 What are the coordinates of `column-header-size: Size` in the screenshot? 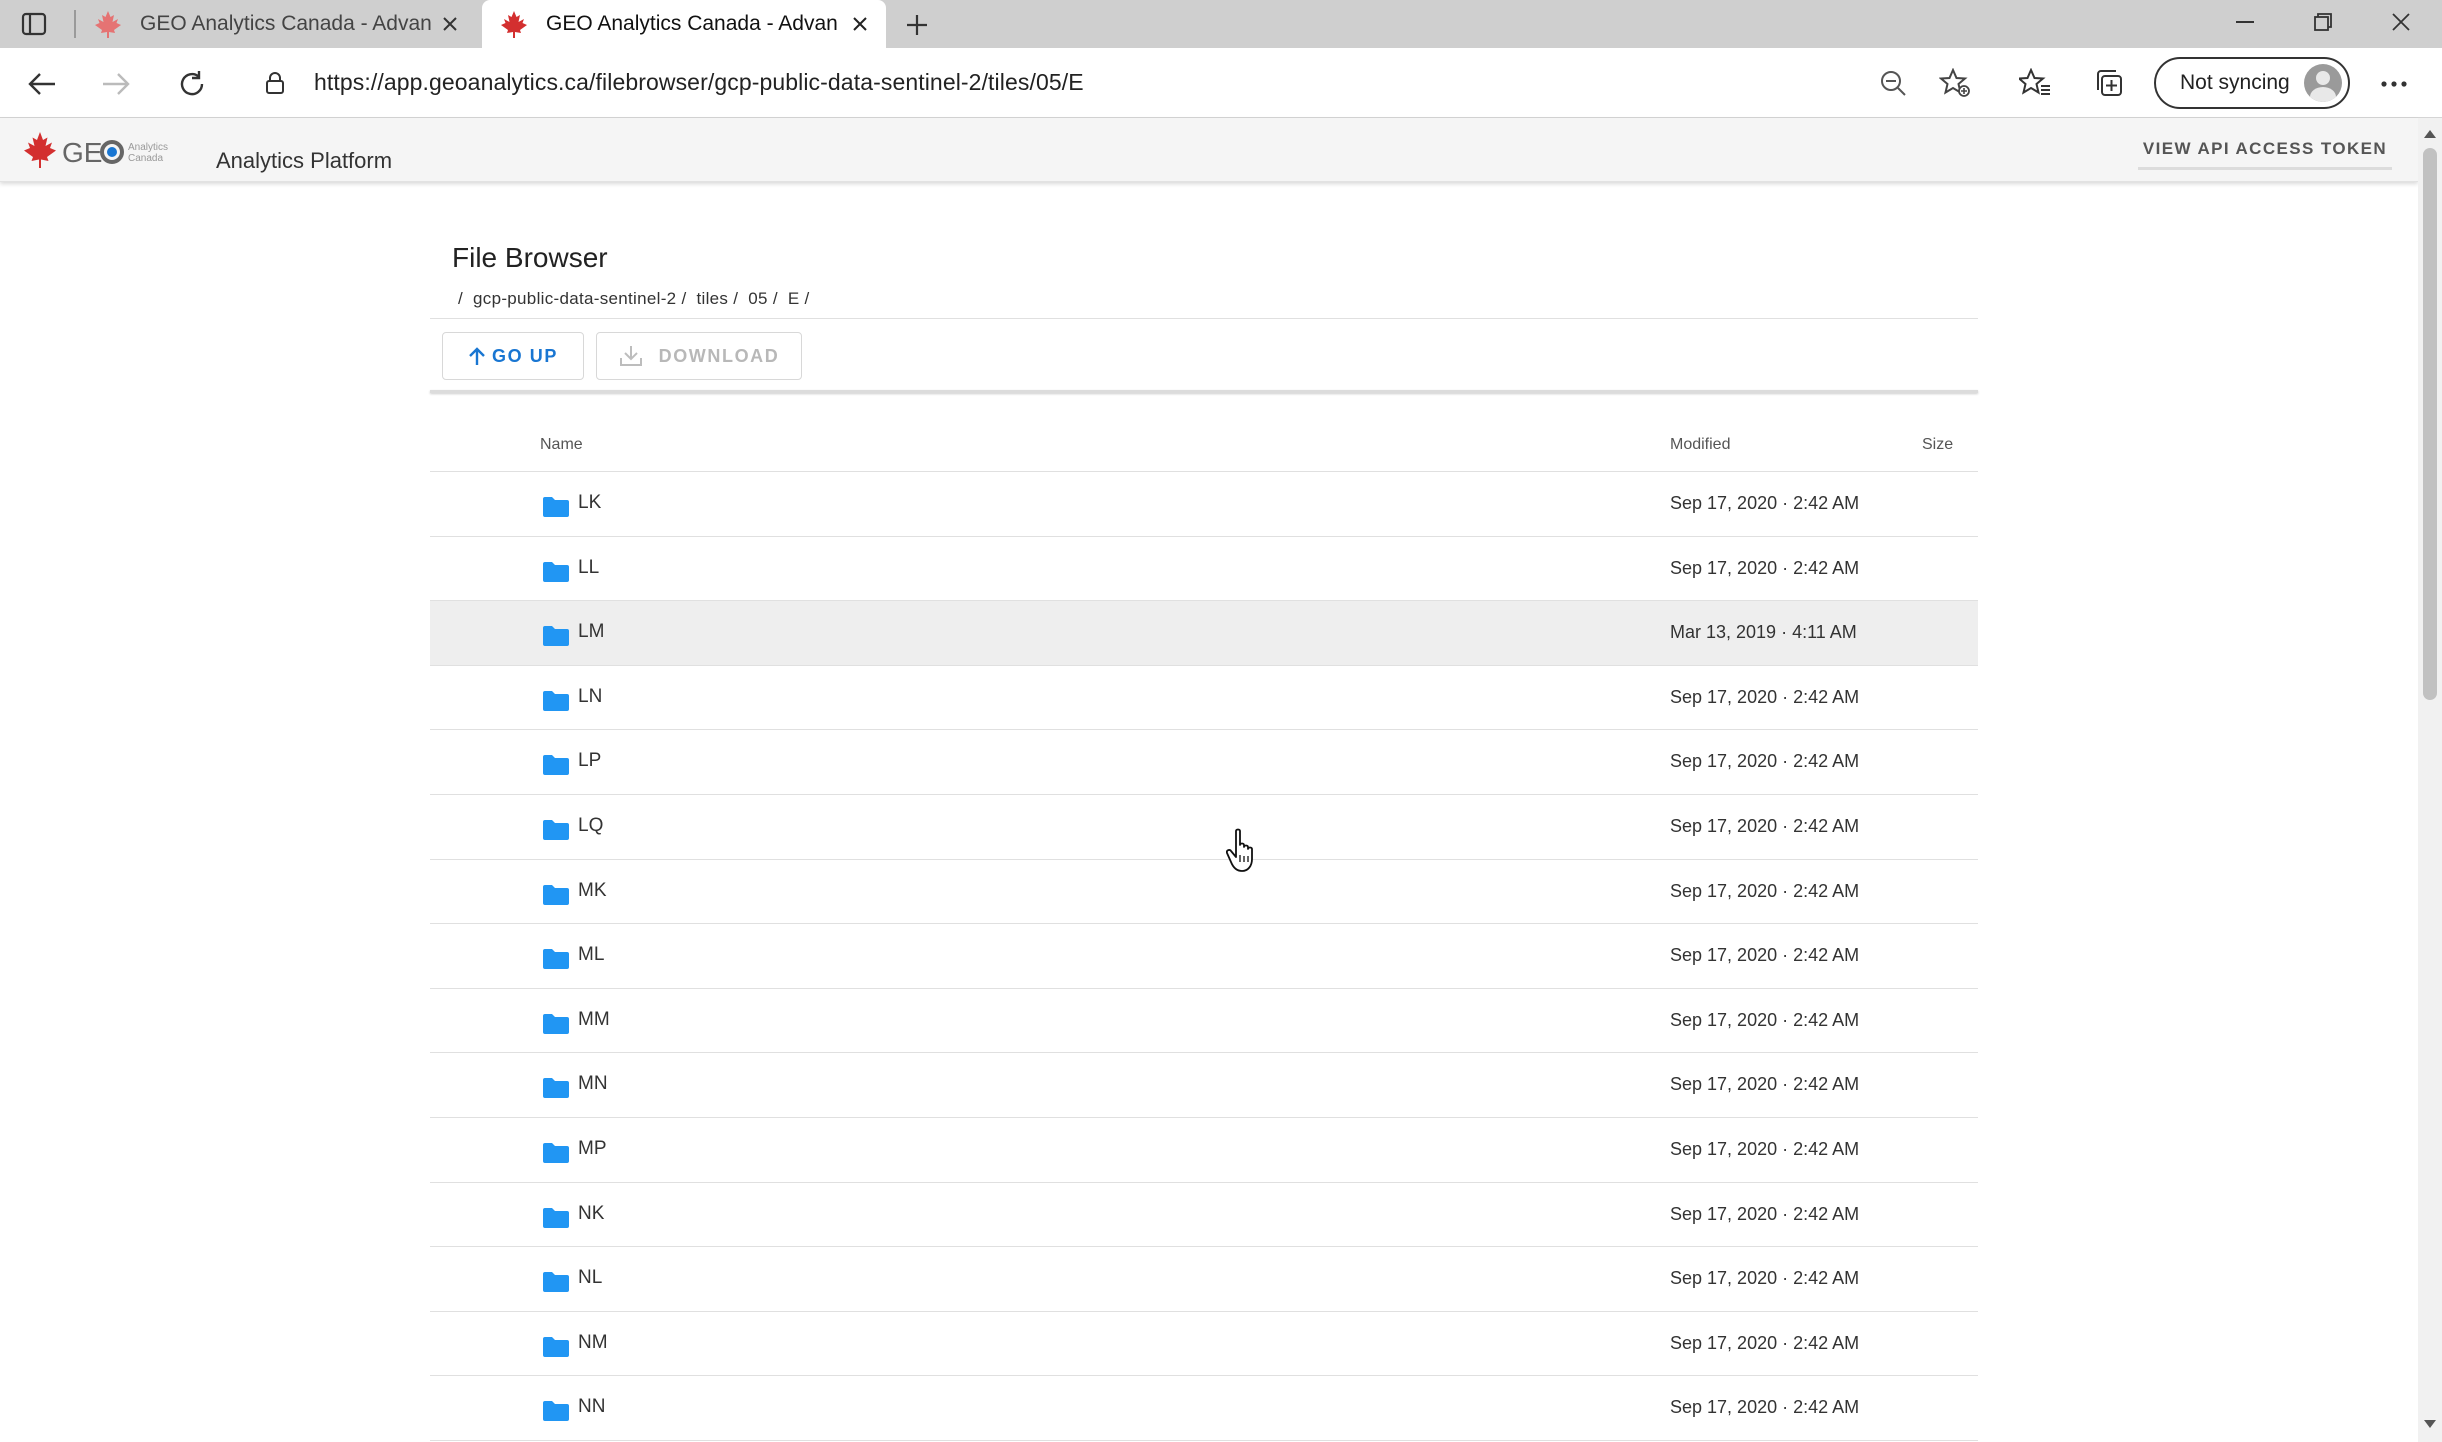 It's located at (1937, 445).